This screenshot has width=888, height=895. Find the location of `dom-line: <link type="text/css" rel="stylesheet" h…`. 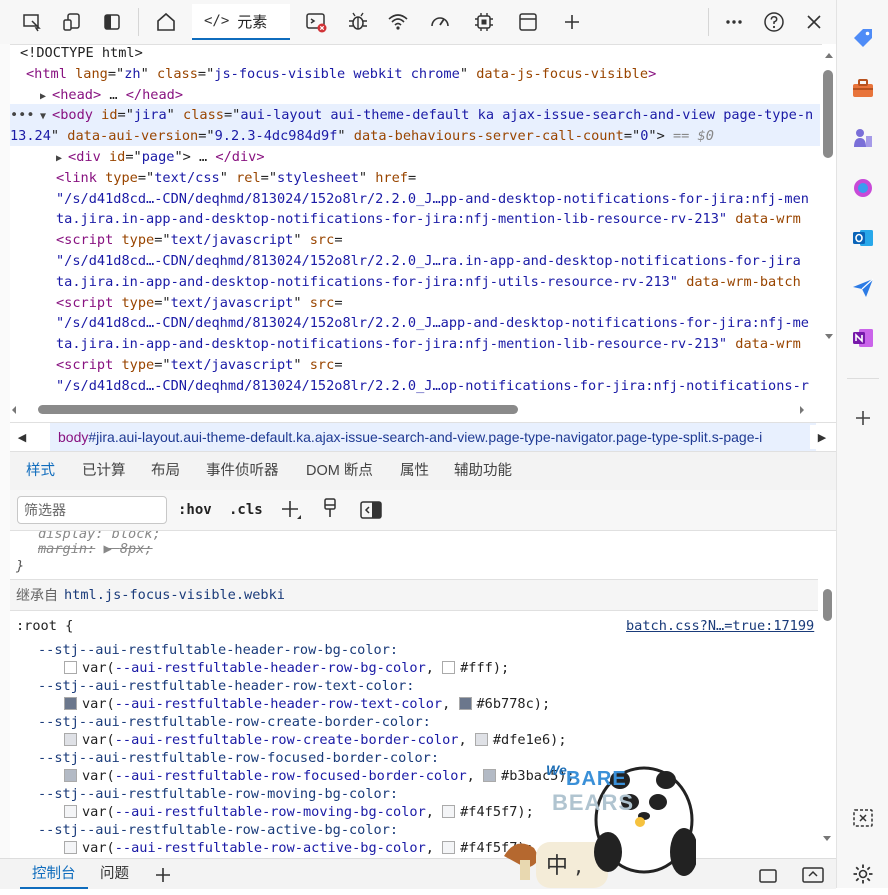

dom-line: <link type="text/css" rel="stylesheet" h… is located at coordinates (236, 178).